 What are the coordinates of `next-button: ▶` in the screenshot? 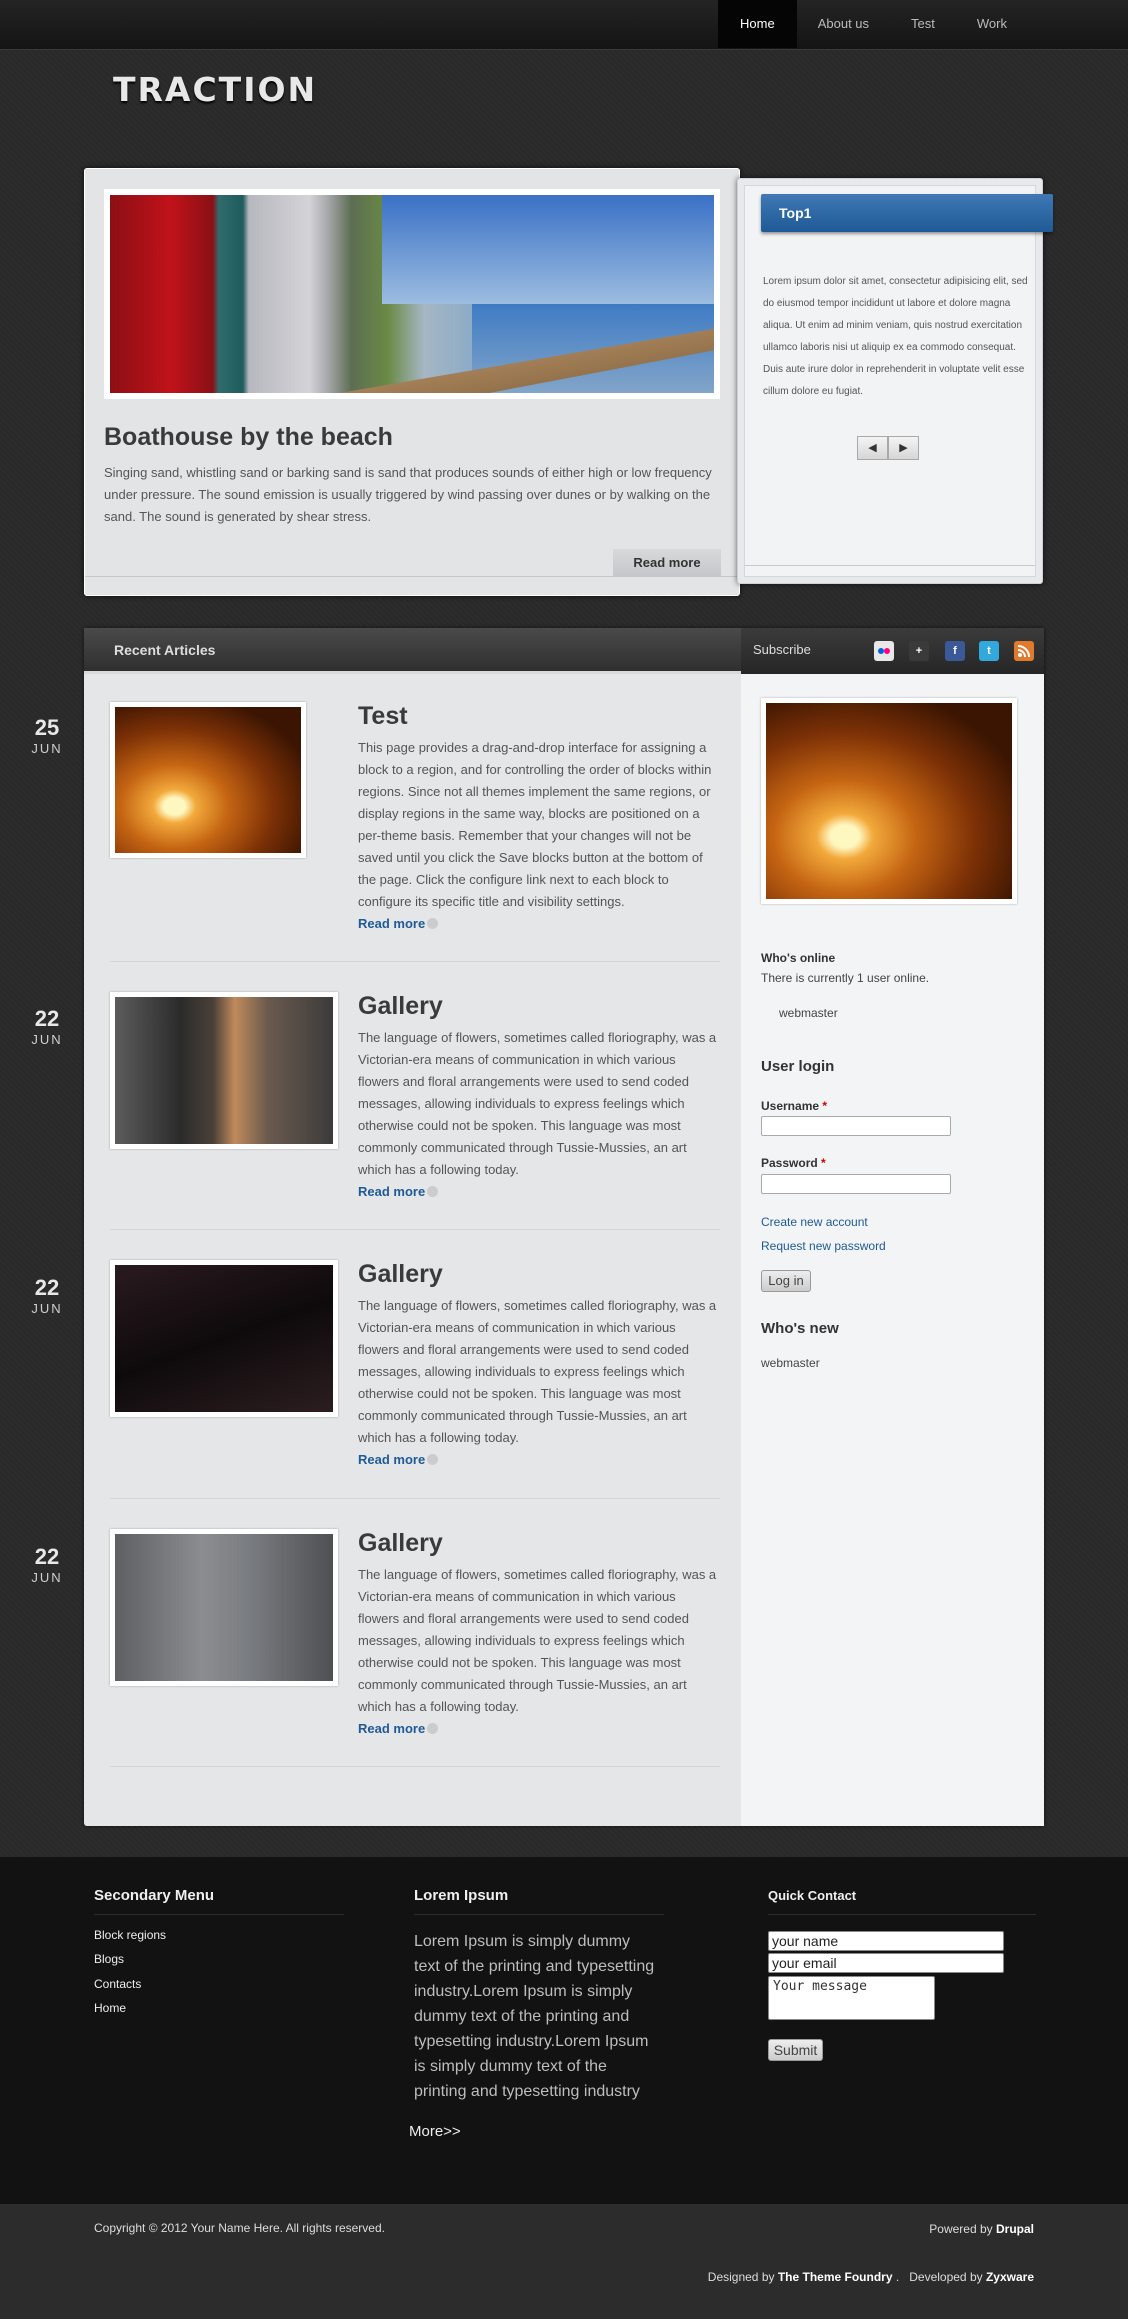 It's located at (903, 448).